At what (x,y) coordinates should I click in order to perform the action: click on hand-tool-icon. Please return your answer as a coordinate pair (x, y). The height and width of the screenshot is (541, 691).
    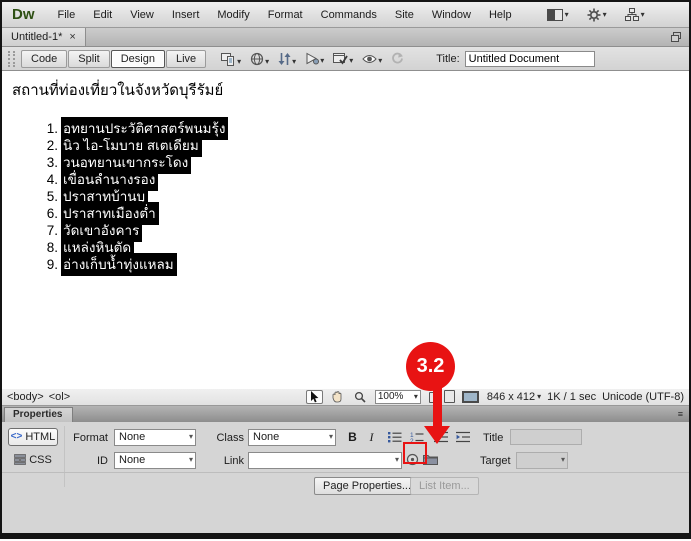
    Looking at the image, I should click on (337, 397).